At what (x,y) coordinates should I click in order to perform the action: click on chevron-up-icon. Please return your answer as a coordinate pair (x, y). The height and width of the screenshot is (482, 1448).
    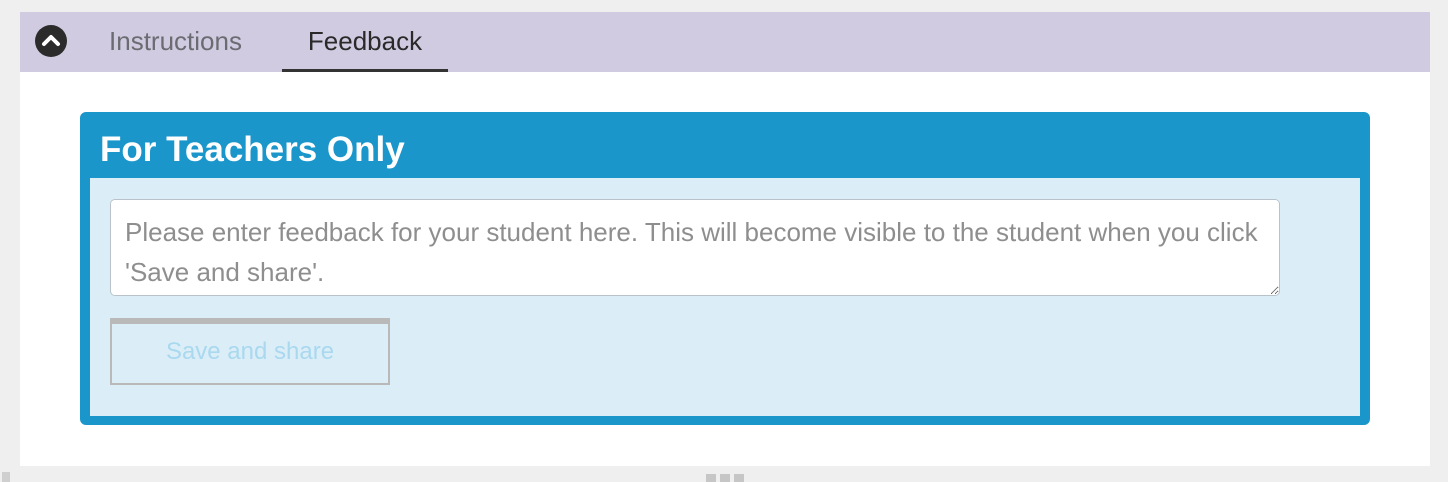
    Looking at the image, I should click on (51, 40).